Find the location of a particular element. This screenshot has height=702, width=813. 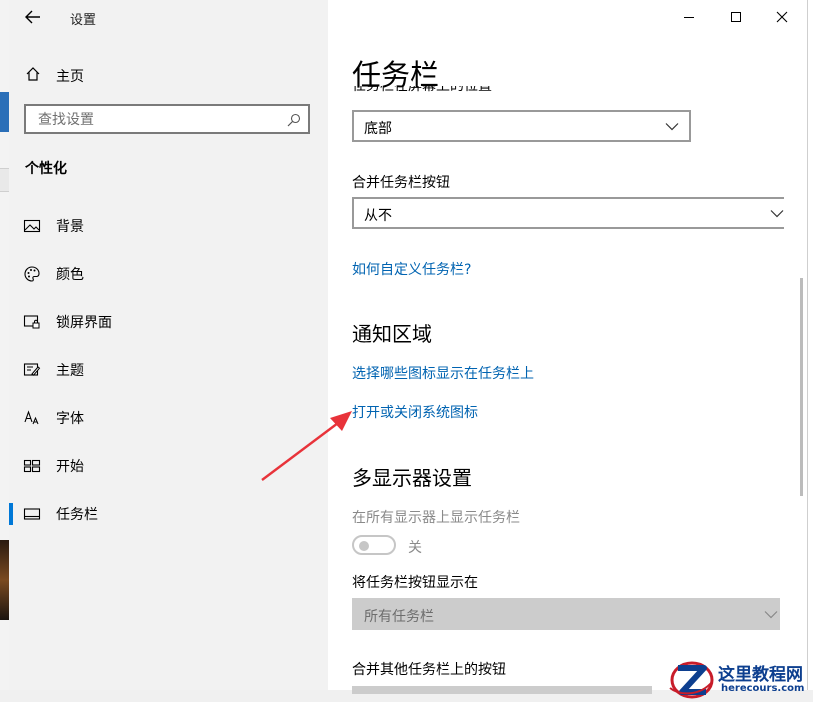

maximize-icon is located at coordinates (736, 17).